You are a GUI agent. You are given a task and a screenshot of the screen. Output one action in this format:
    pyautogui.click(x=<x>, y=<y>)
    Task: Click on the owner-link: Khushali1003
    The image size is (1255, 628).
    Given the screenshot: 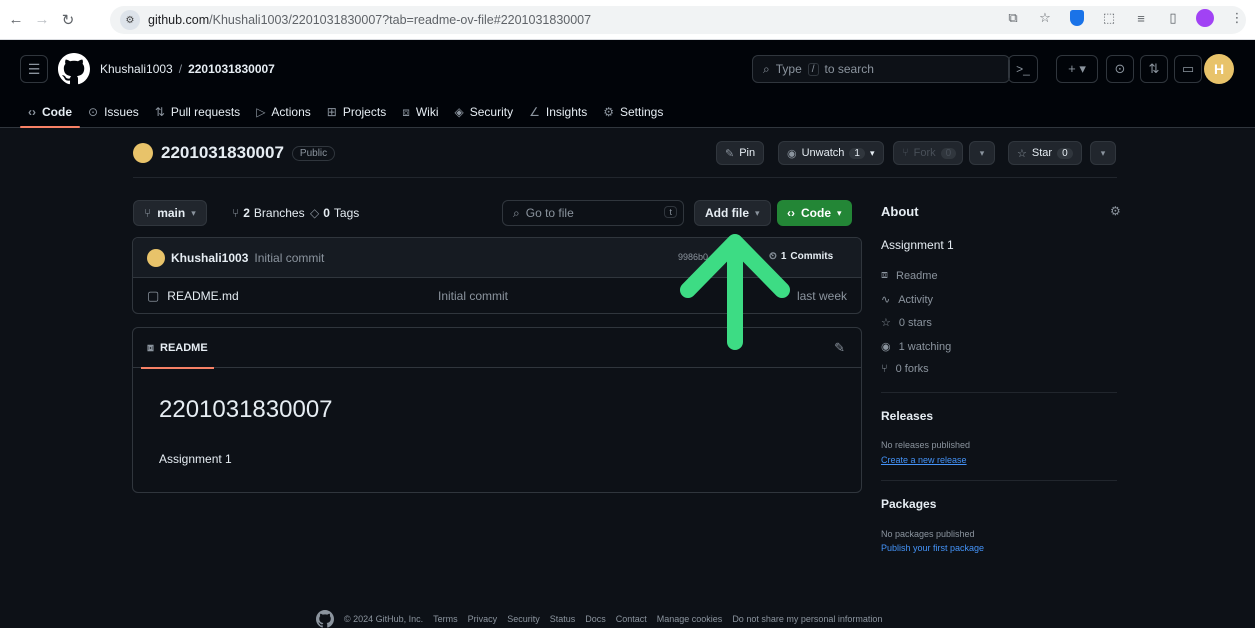 What is the action you would take?
    pyautogui.click(x=136, y=69)
    